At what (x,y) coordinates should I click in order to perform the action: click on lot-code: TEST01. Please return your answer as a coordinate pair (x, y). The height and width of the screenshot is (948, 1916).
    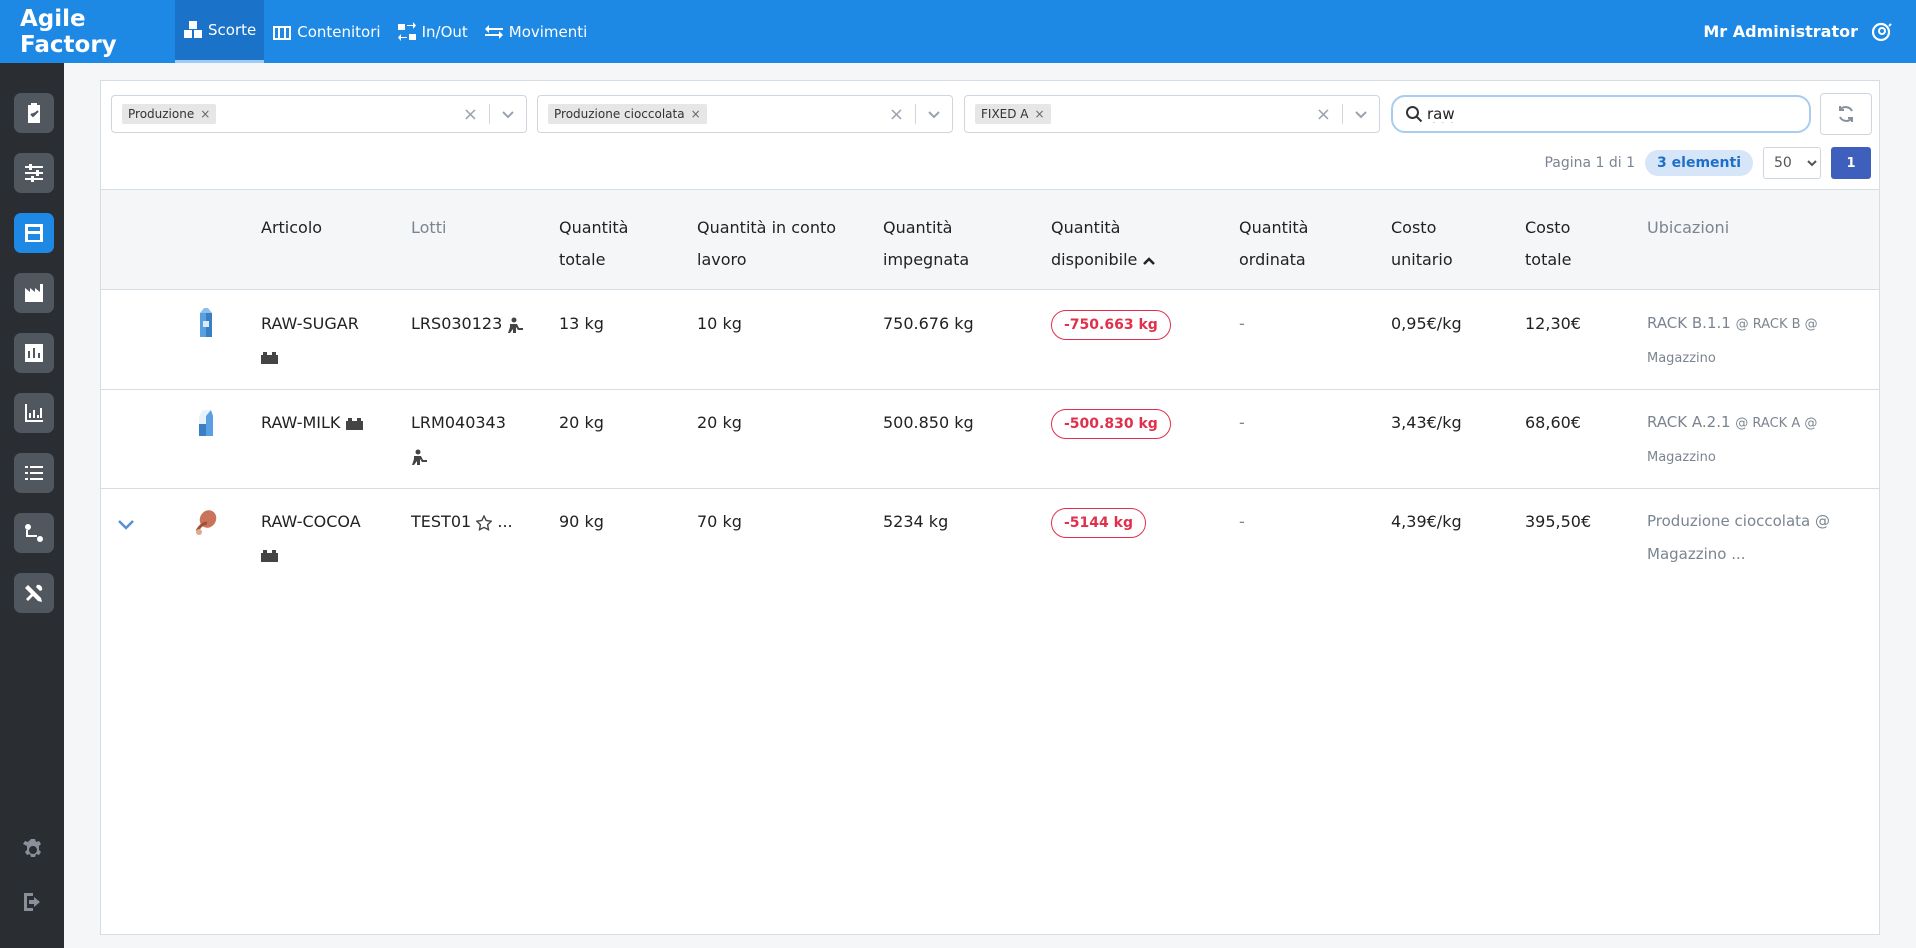
    Looking at the image, I should click on (441, 521).